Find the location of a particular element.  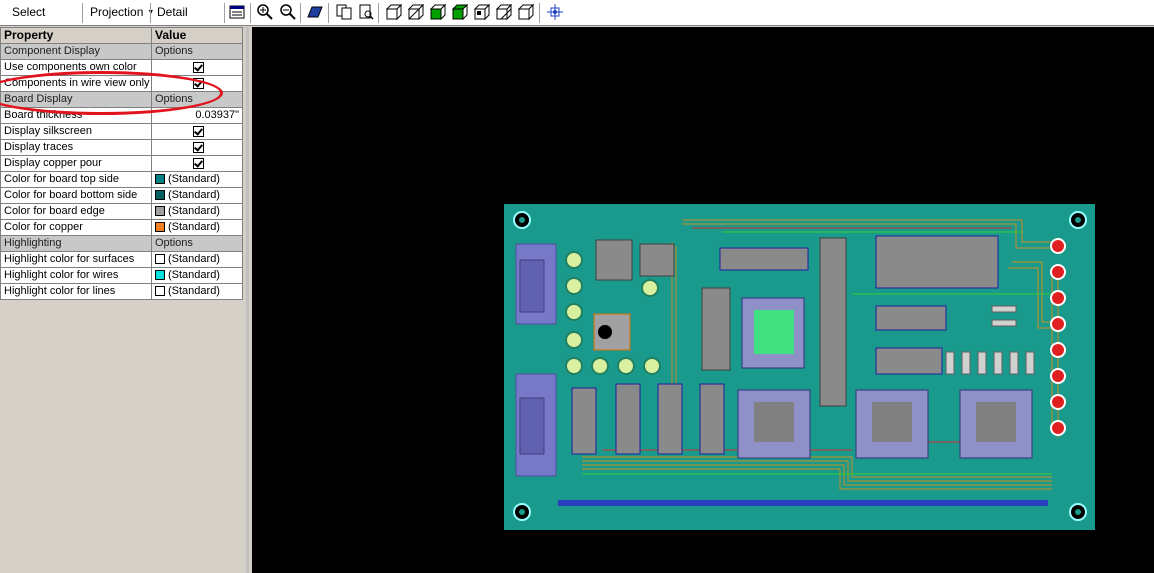

property-label: Color for copper is located at coordinates (76, 227).